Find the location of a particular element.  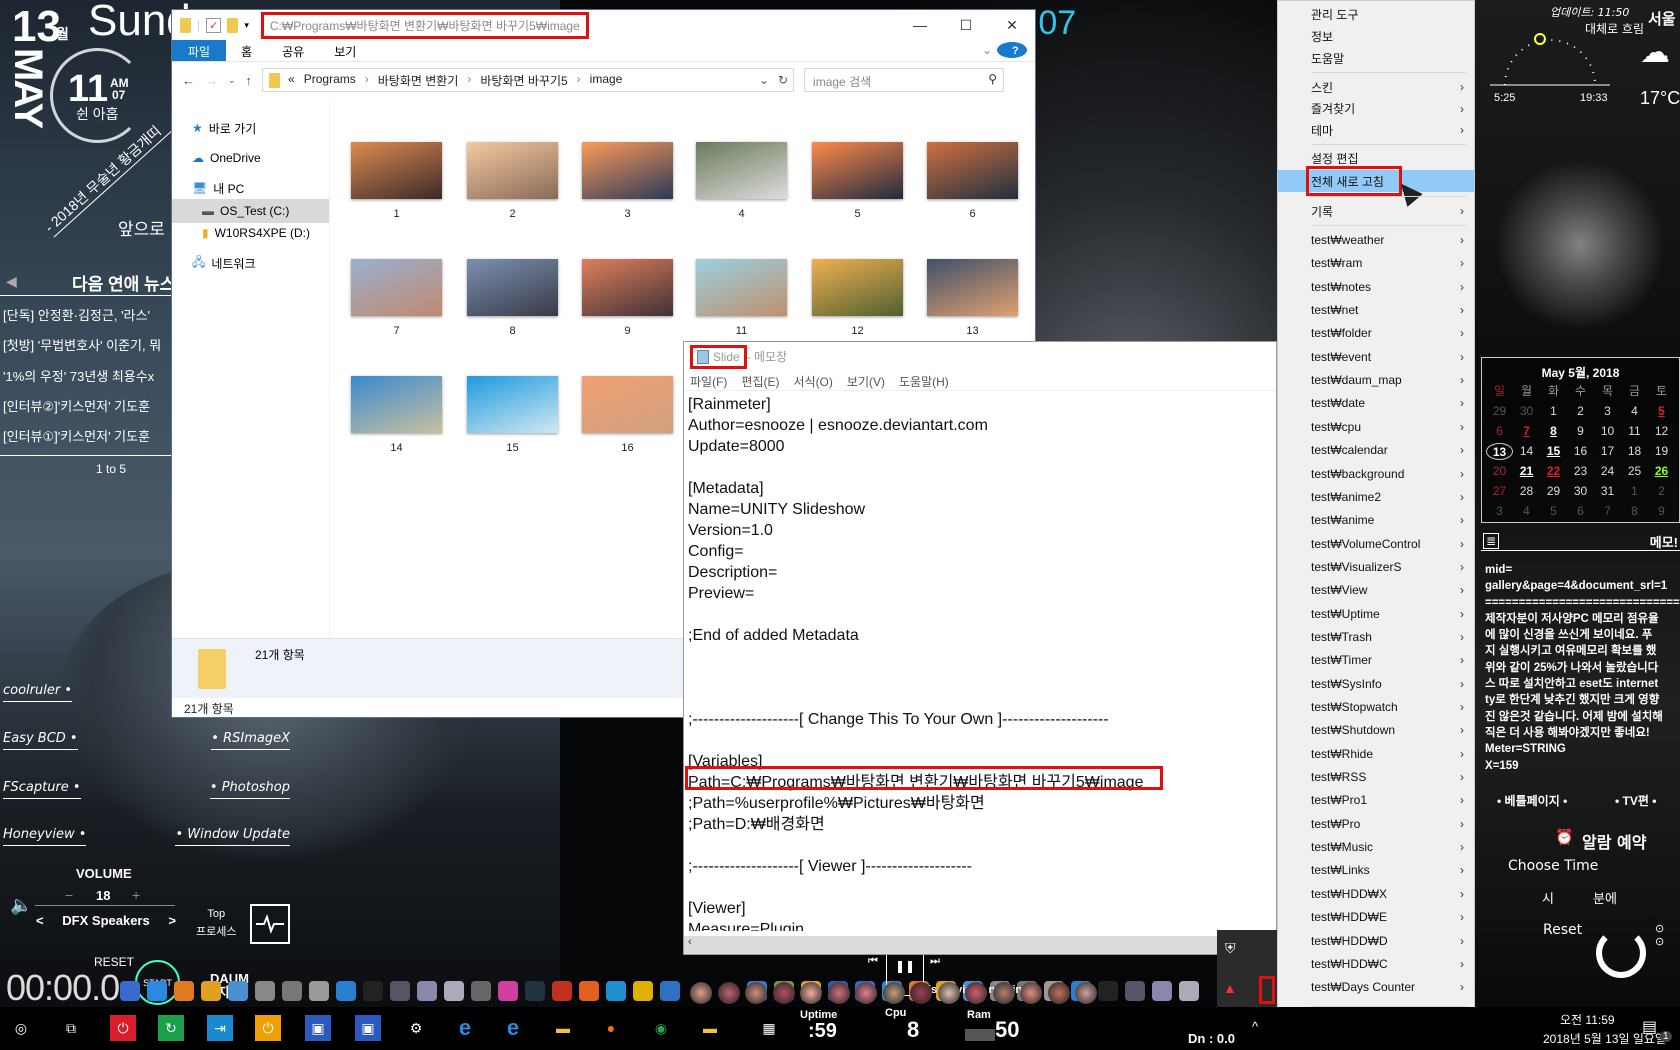

new-folder-icon is located at coordinates (233, 25).